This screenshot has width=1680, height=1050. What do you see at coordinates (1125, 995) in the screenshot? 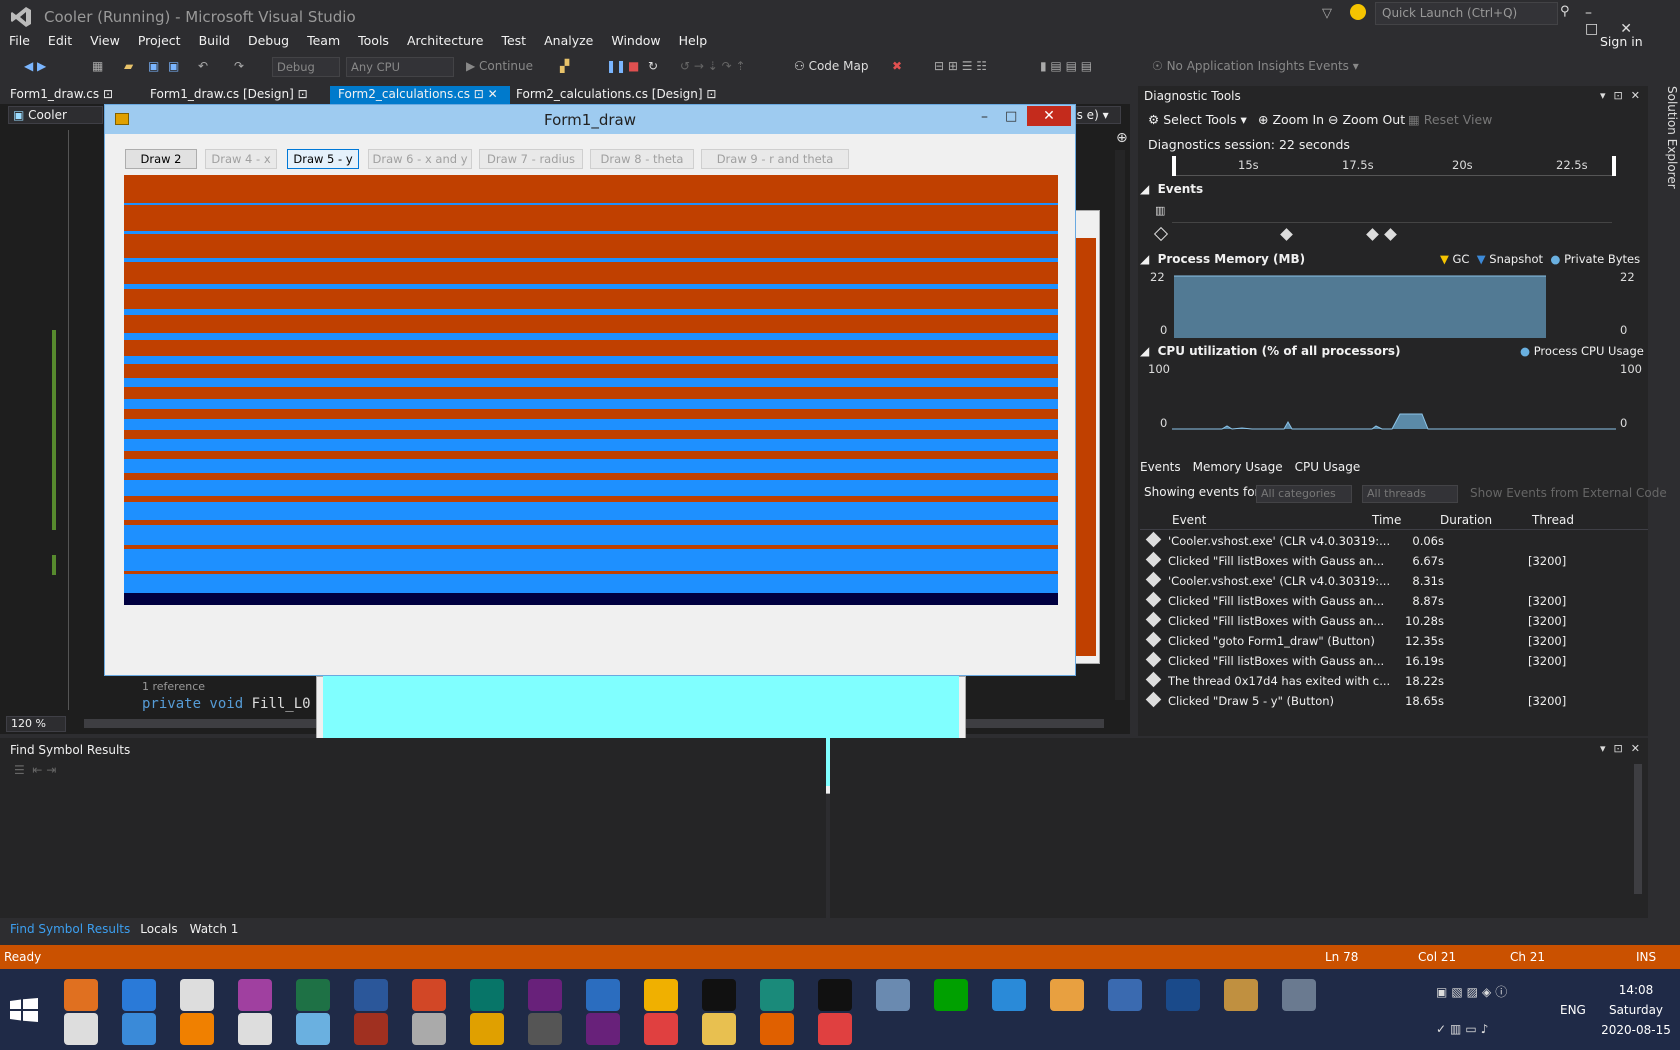
I see `text-editor-icon` at bounding box center [1125, 995].